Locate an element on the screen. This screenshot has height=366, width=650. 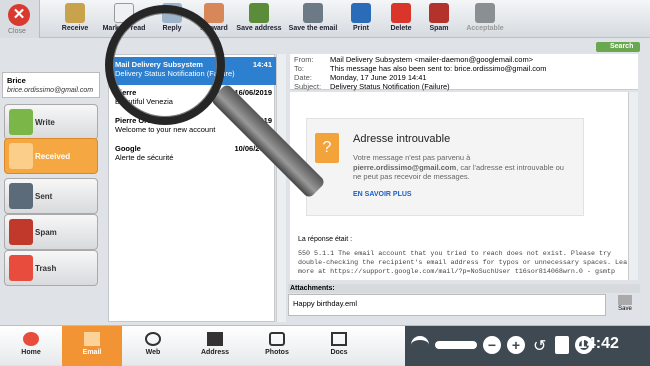
folder-trash: Trash is located at coordinates (51, 268).